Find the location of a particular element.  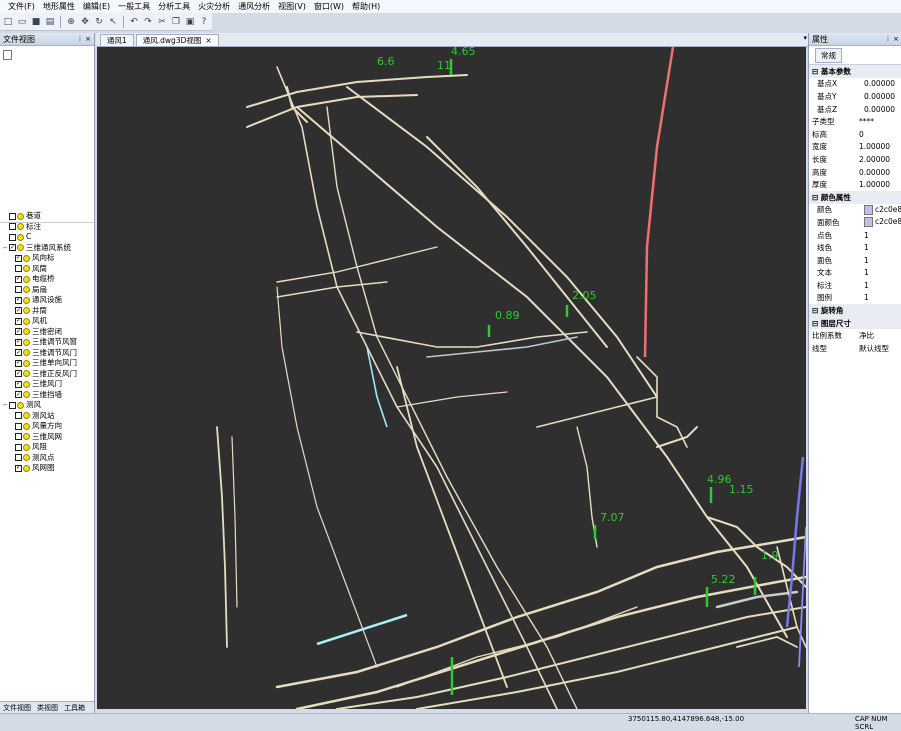

menu-item: 视图(V) is located at coordinates (292, 6).